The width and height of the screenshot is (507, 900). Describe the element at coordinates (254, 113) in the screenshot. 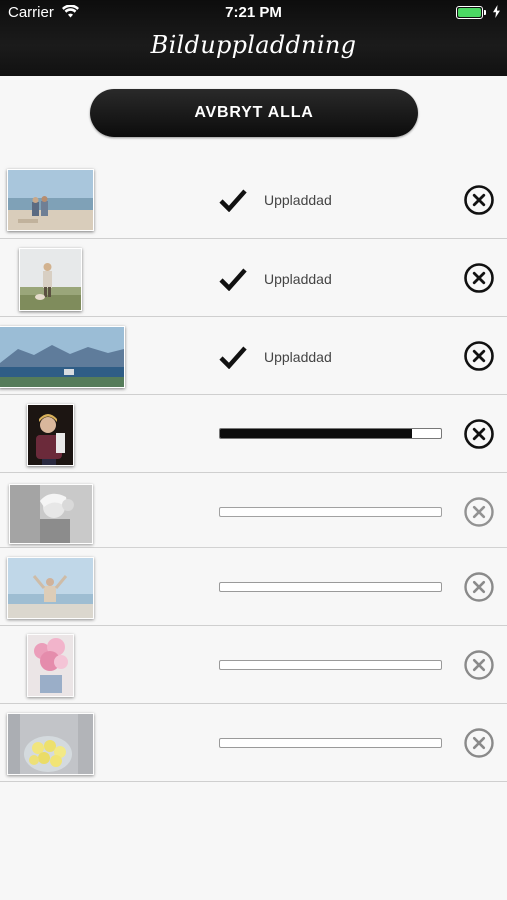

I see `cancel-all-button: AVBRYT ALLA` at that location.